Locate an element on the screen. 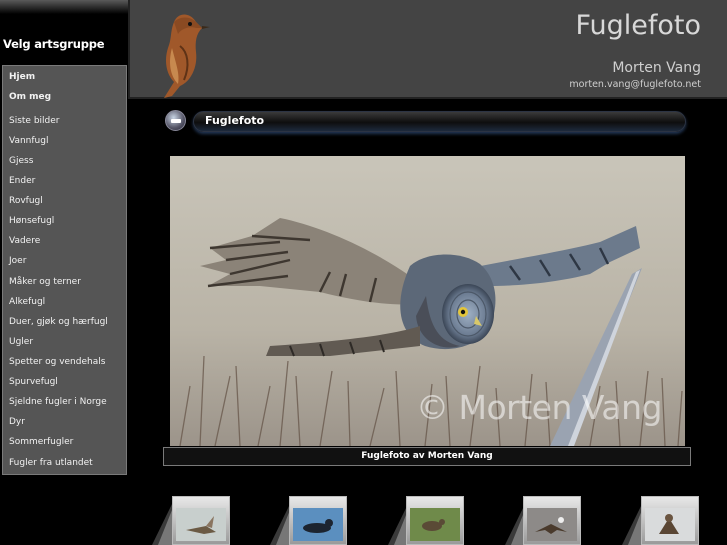 The height and width of the screenshot is (545, 727). eagle-thumbnail-icon is located at coordinates (552, 524).